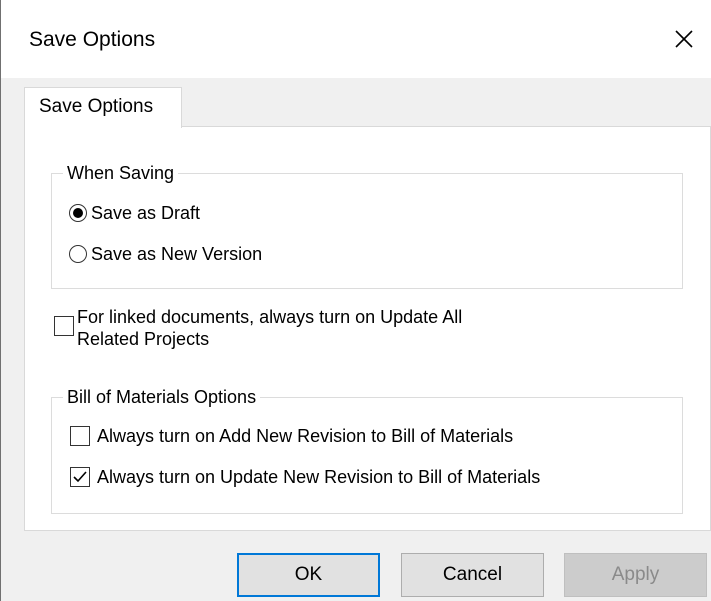  What do you see at coordinates (145, 213) in the screenshot?
I see `save-as-draft-label: Save as Draft` at bounding box center [145, 213].